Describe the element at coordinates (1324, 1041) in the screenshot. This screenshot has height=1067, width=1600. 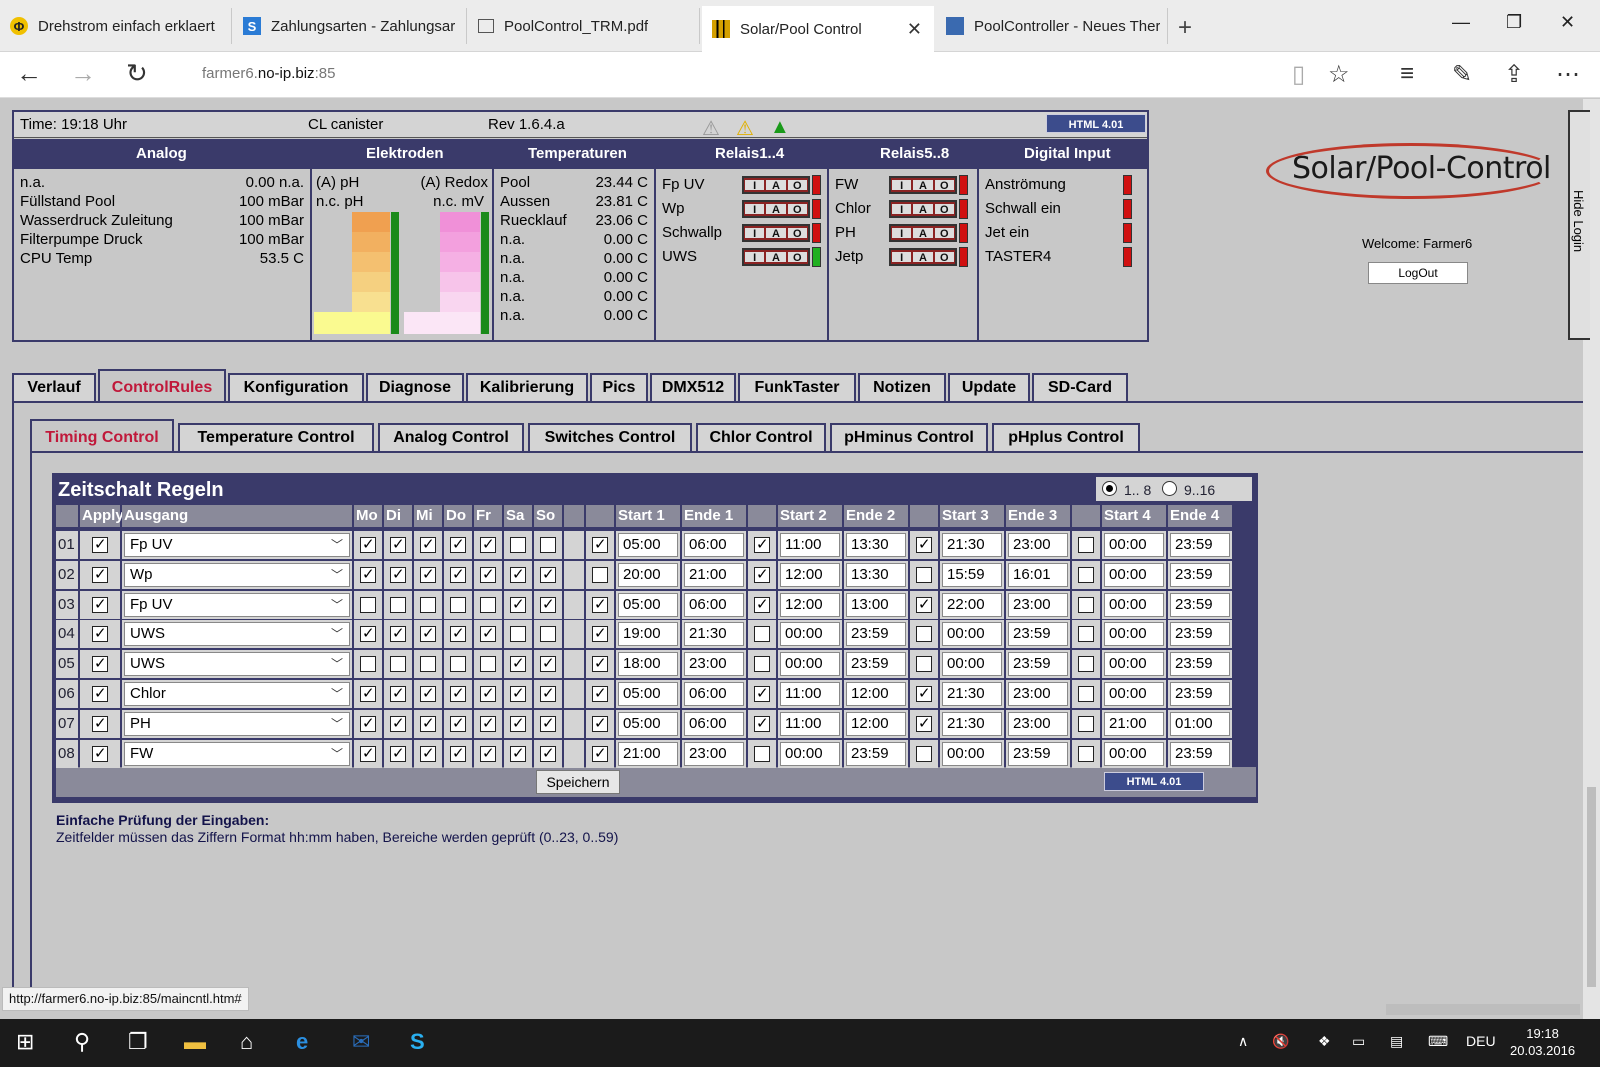
I see `dropbox-icon: ❖` at that location.